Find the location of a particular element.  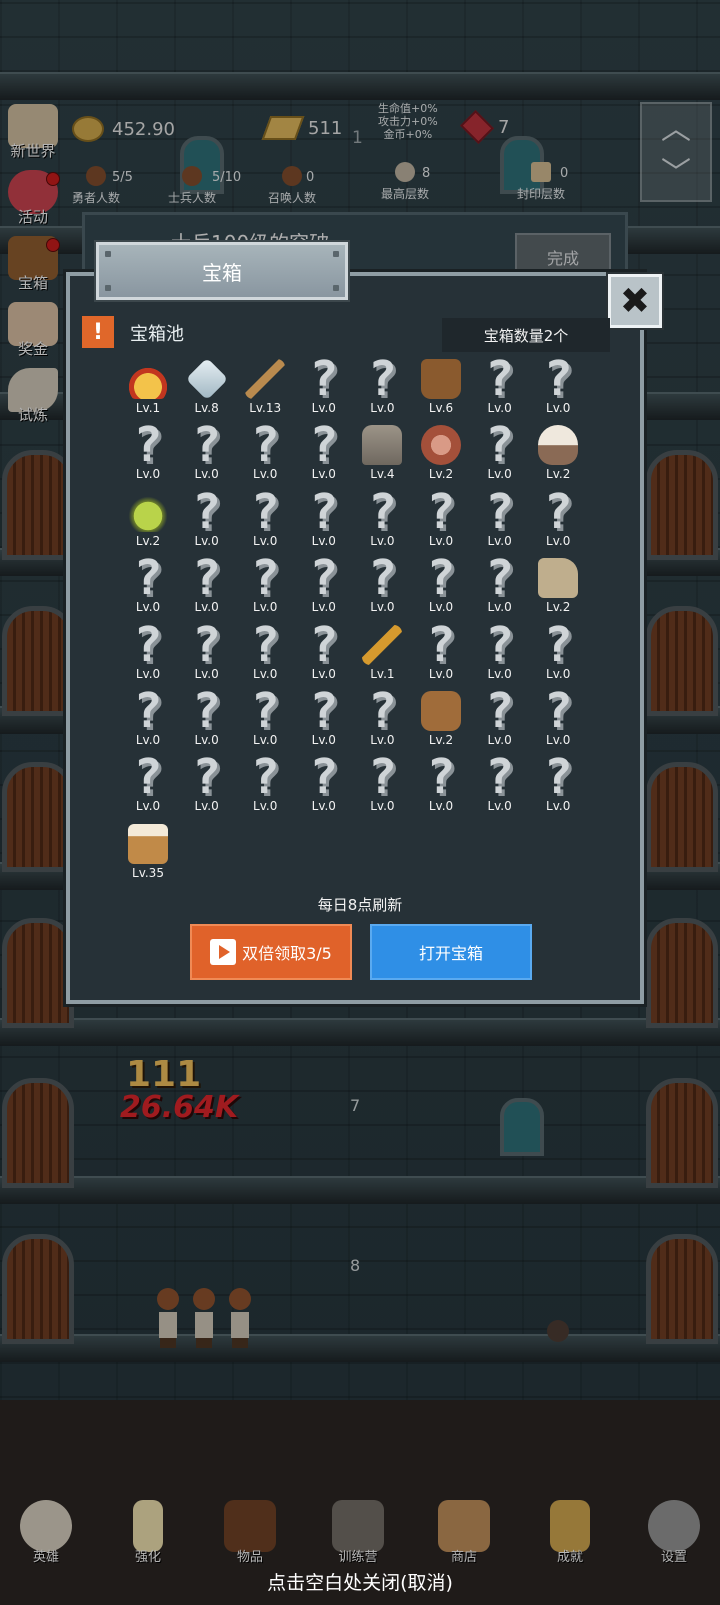

chest-item-backpack: Lv.2 is located at coordinates (441, 721).